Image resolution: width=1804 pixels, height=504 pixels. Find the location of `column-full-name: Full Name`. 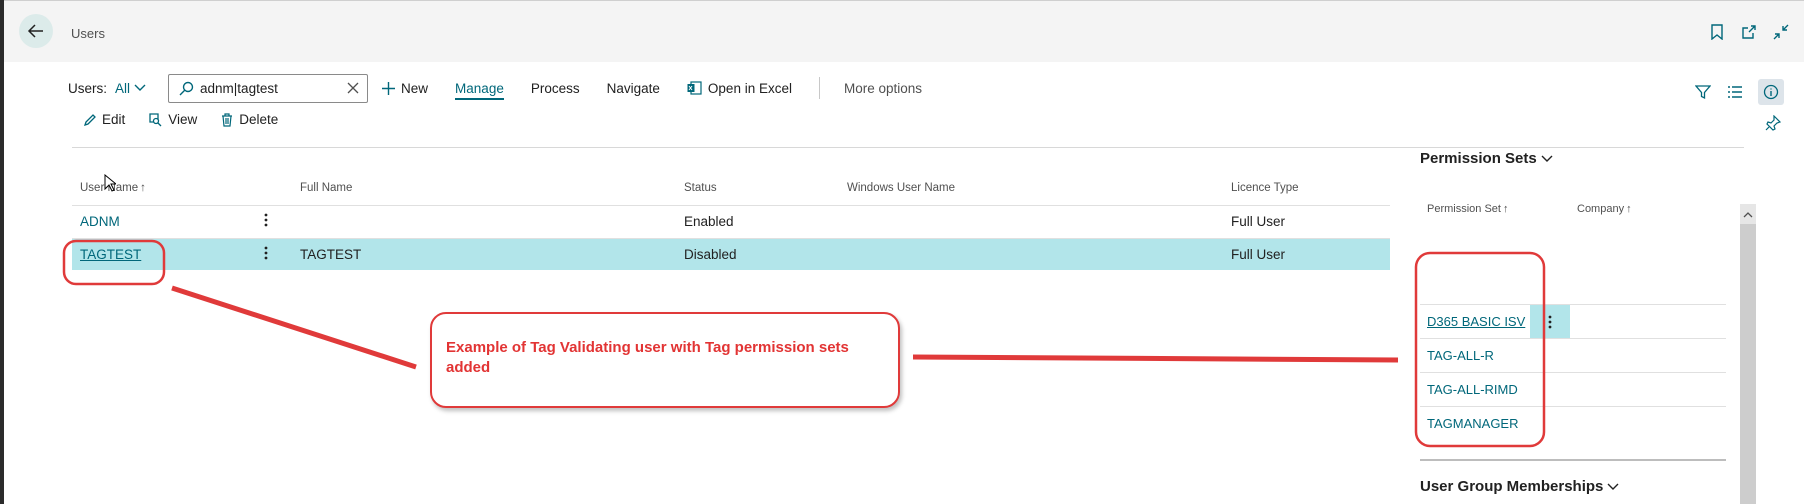

column-full-name: Full Name is located at coordinates (326, 188).